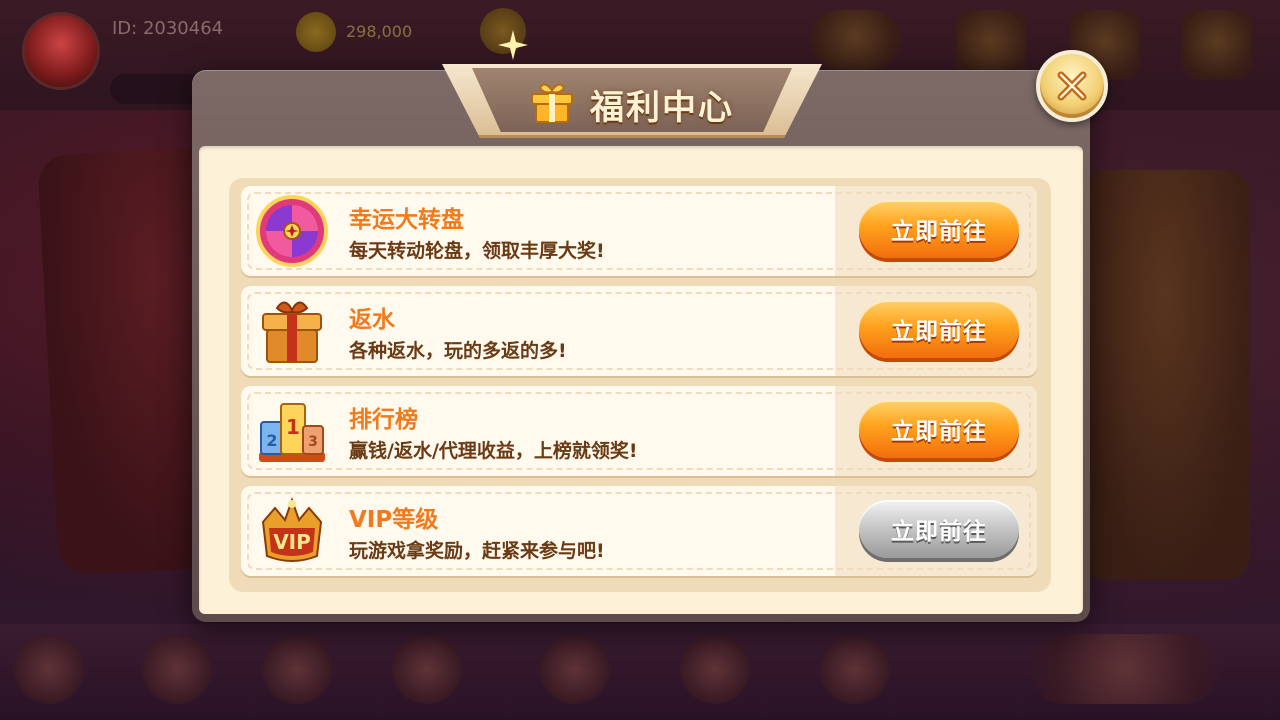  I want to click on item-title: 返水, so click(372, 320).